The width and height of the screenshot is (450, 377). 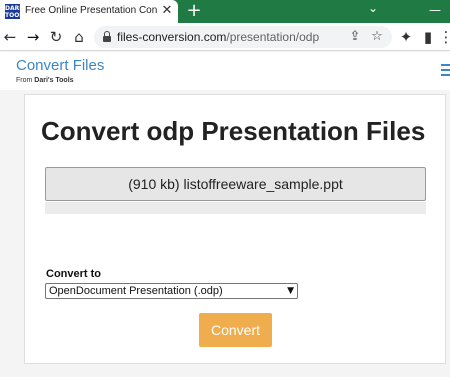 What do you see at coordinates (235, 208) in the screenshot?
I see `file-box-shadow` at bounding box center [235, 208].